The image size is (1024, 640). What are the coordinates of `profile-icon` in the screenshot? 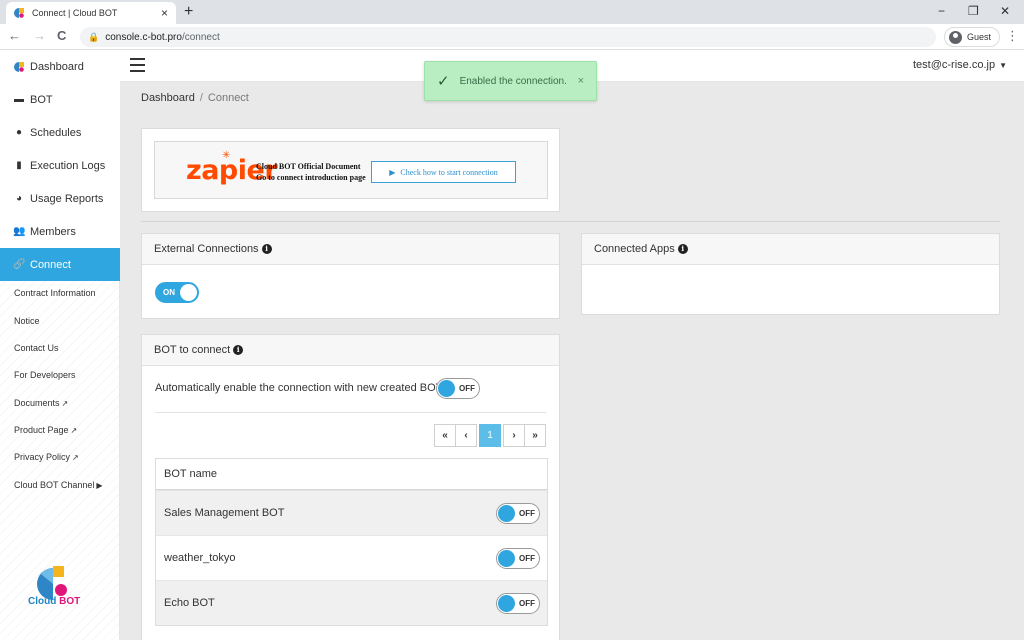 It's located at (955, 37).